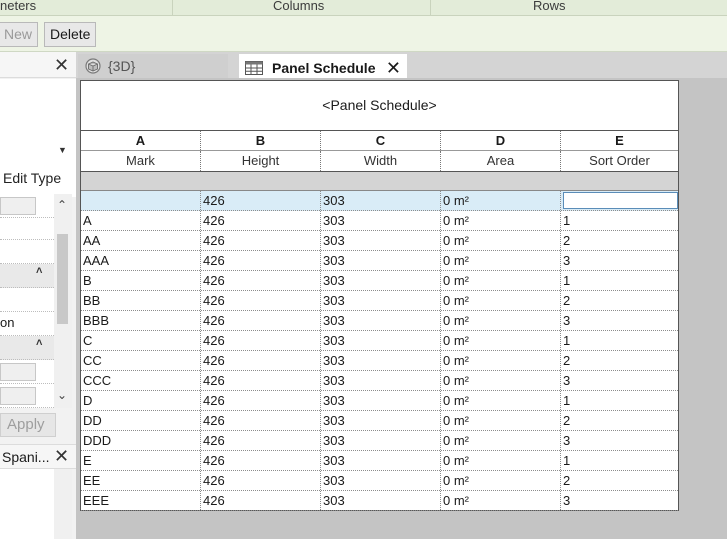 This screenshot has width=727, height=539. What do you see at coordinates (141, 280) in the screenshot?
I see `table-cell: B` at bounding box center [141, 280].